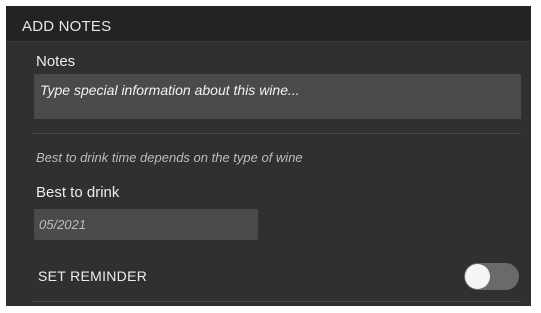  Describe the element at coordinates (62, 224) in the screenshot. I see `best-to-drink-date-value: 05/2021` at that location.